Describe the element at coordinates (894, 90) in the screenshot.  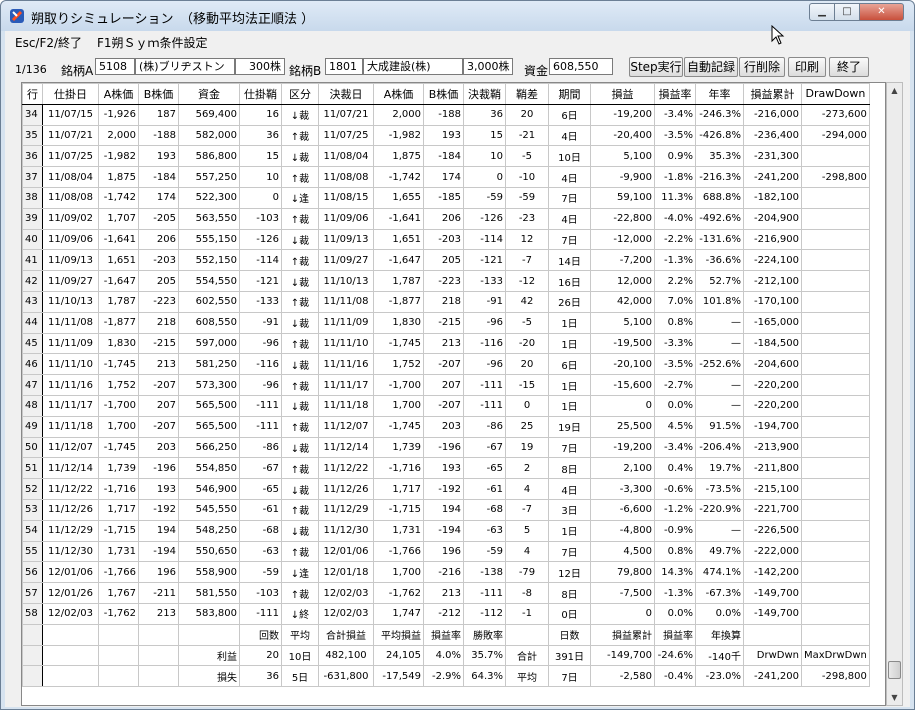
I see `scroll-up-icon: ▲` at that location.